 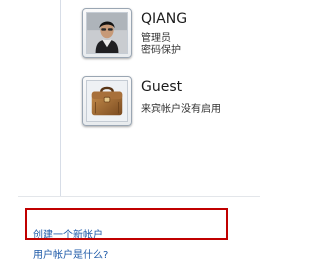 I want to click on create-account-link: 创建一个新帐户, so click(x=68, y=233).